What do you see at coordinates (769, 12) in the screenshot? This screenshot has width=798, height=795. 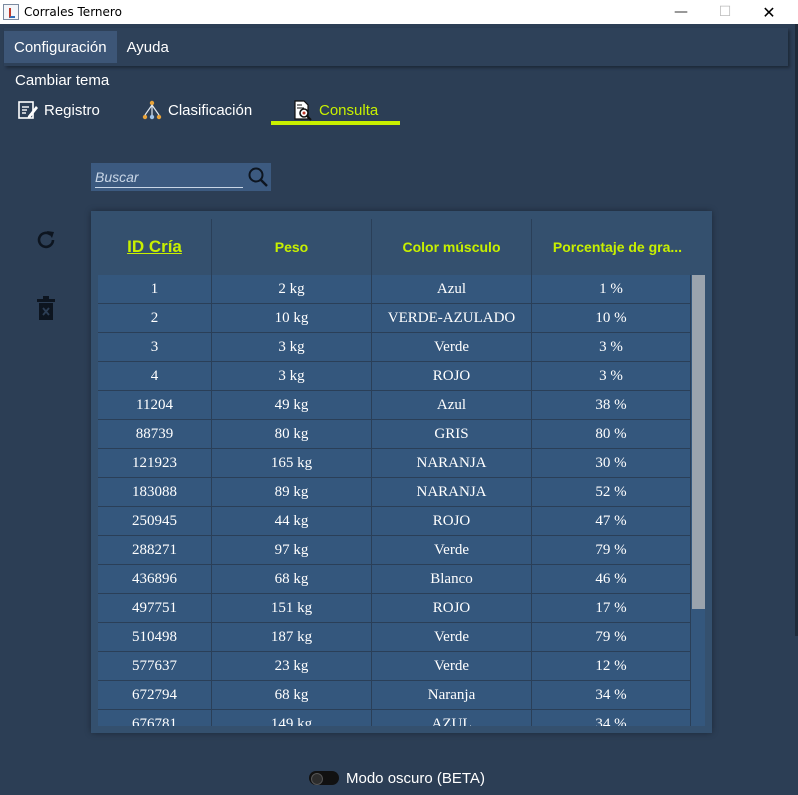 I see `close-button: ✕` at bounding box center [769, 12].